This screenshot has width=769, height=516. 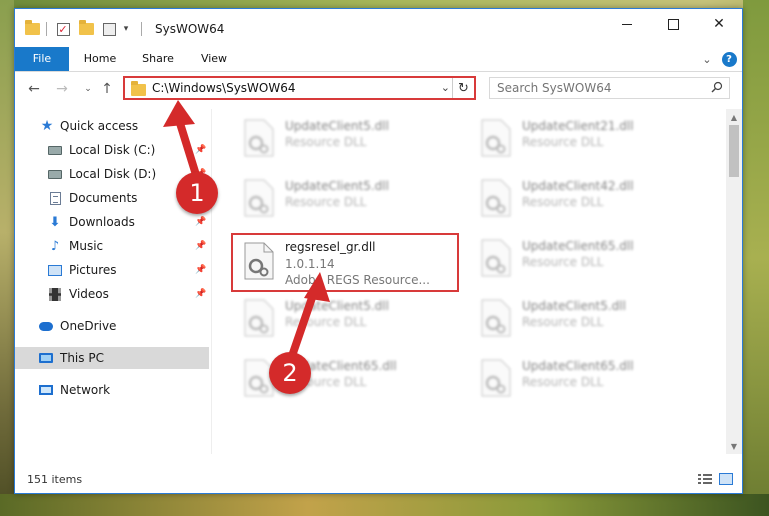 I want to click on title-separator, so click(x=141, y=29).